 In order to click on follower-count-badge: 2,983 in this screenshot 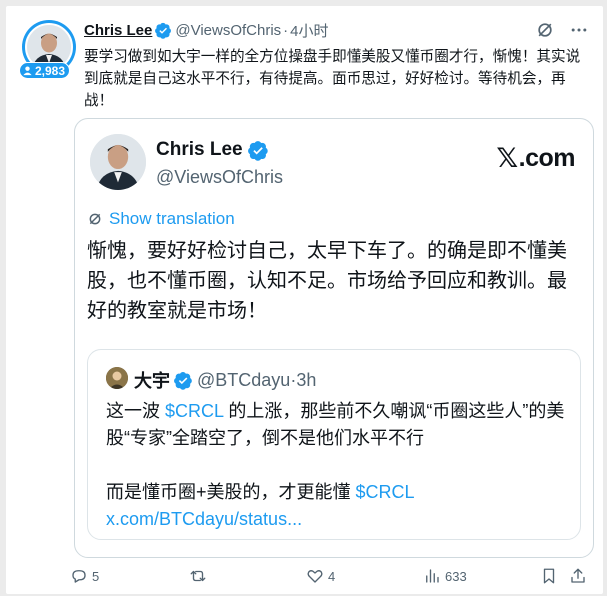, I will do `click(45, 70)`.